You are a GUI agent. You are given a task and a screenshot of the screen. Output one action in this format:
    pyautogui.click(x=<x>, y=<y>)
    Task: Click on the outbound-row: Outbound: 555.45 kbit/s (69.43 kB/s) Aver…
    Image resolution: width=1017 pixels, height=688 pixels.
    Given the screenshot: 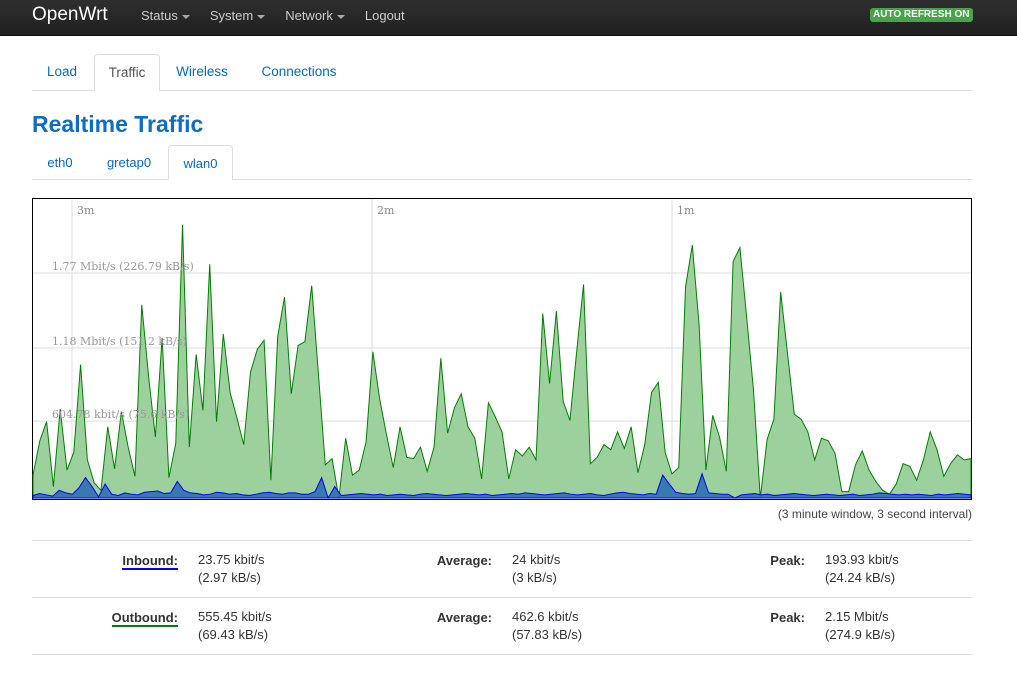 What is the action you would take?
    pyautogui.click(x=502, y=626)
    